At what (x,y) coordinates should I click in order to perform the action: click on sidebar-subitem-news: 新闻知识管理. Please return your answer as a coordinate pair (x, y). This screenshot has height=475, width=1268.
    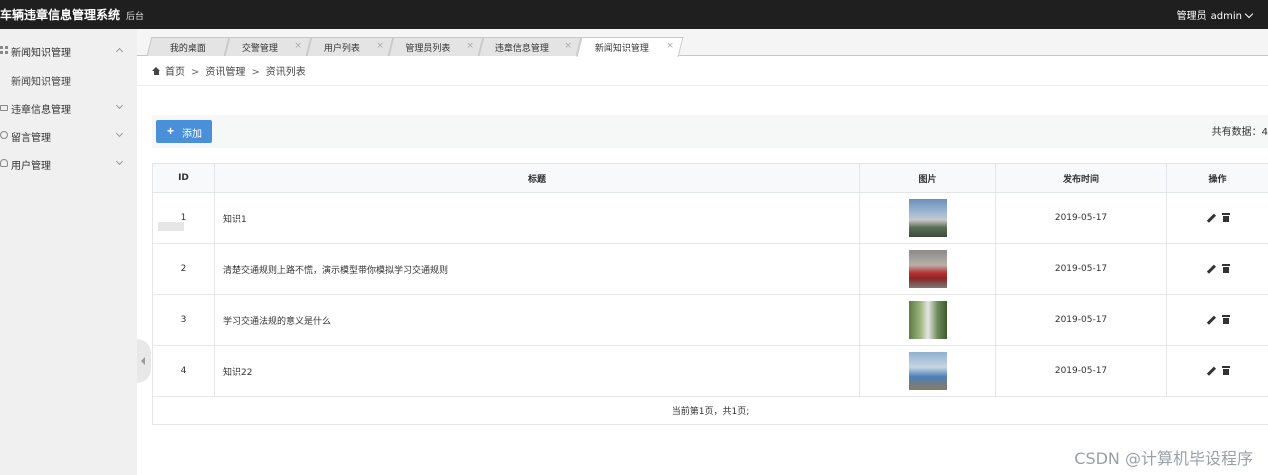
    Looking at the image, I should click on (68, 79).